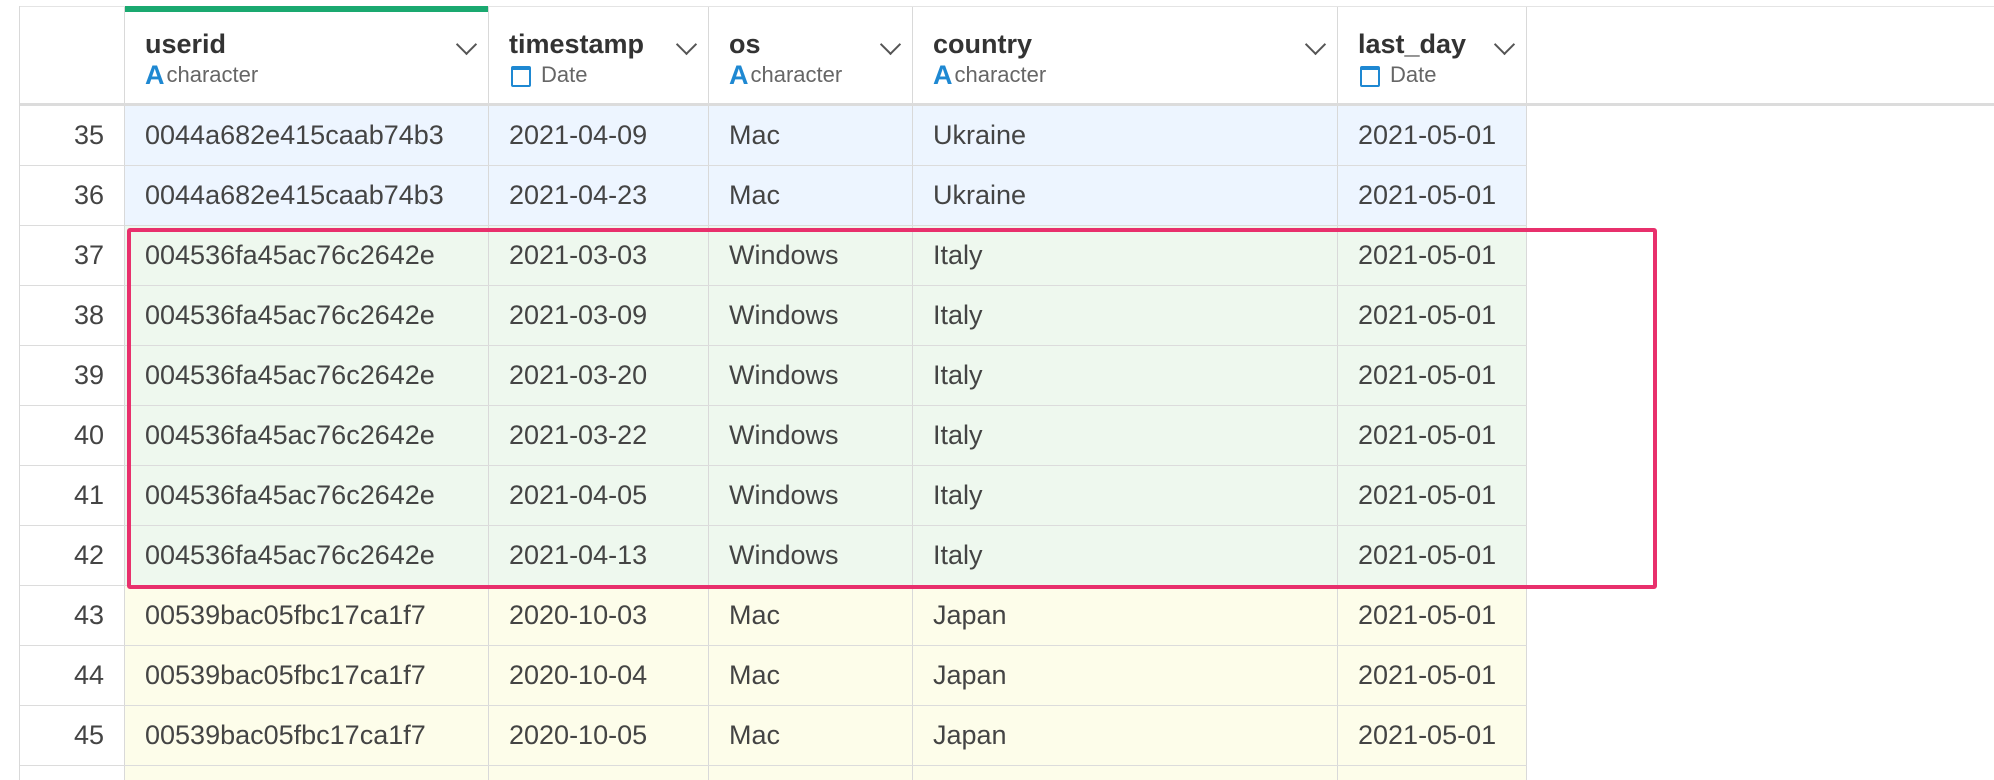  I want to click on column-header-timestamp: timestamp Date, so click(599, 55).